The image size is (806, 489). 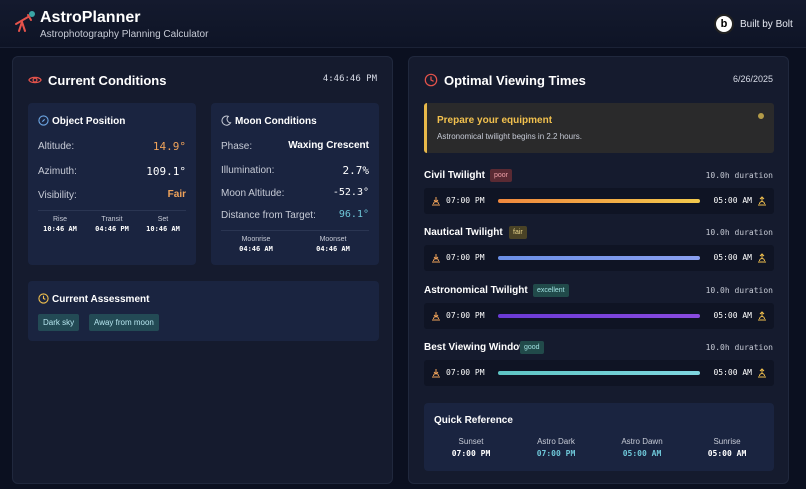 I want to click on moonset-value: 04:46 AM, so click(x=333, y=249).